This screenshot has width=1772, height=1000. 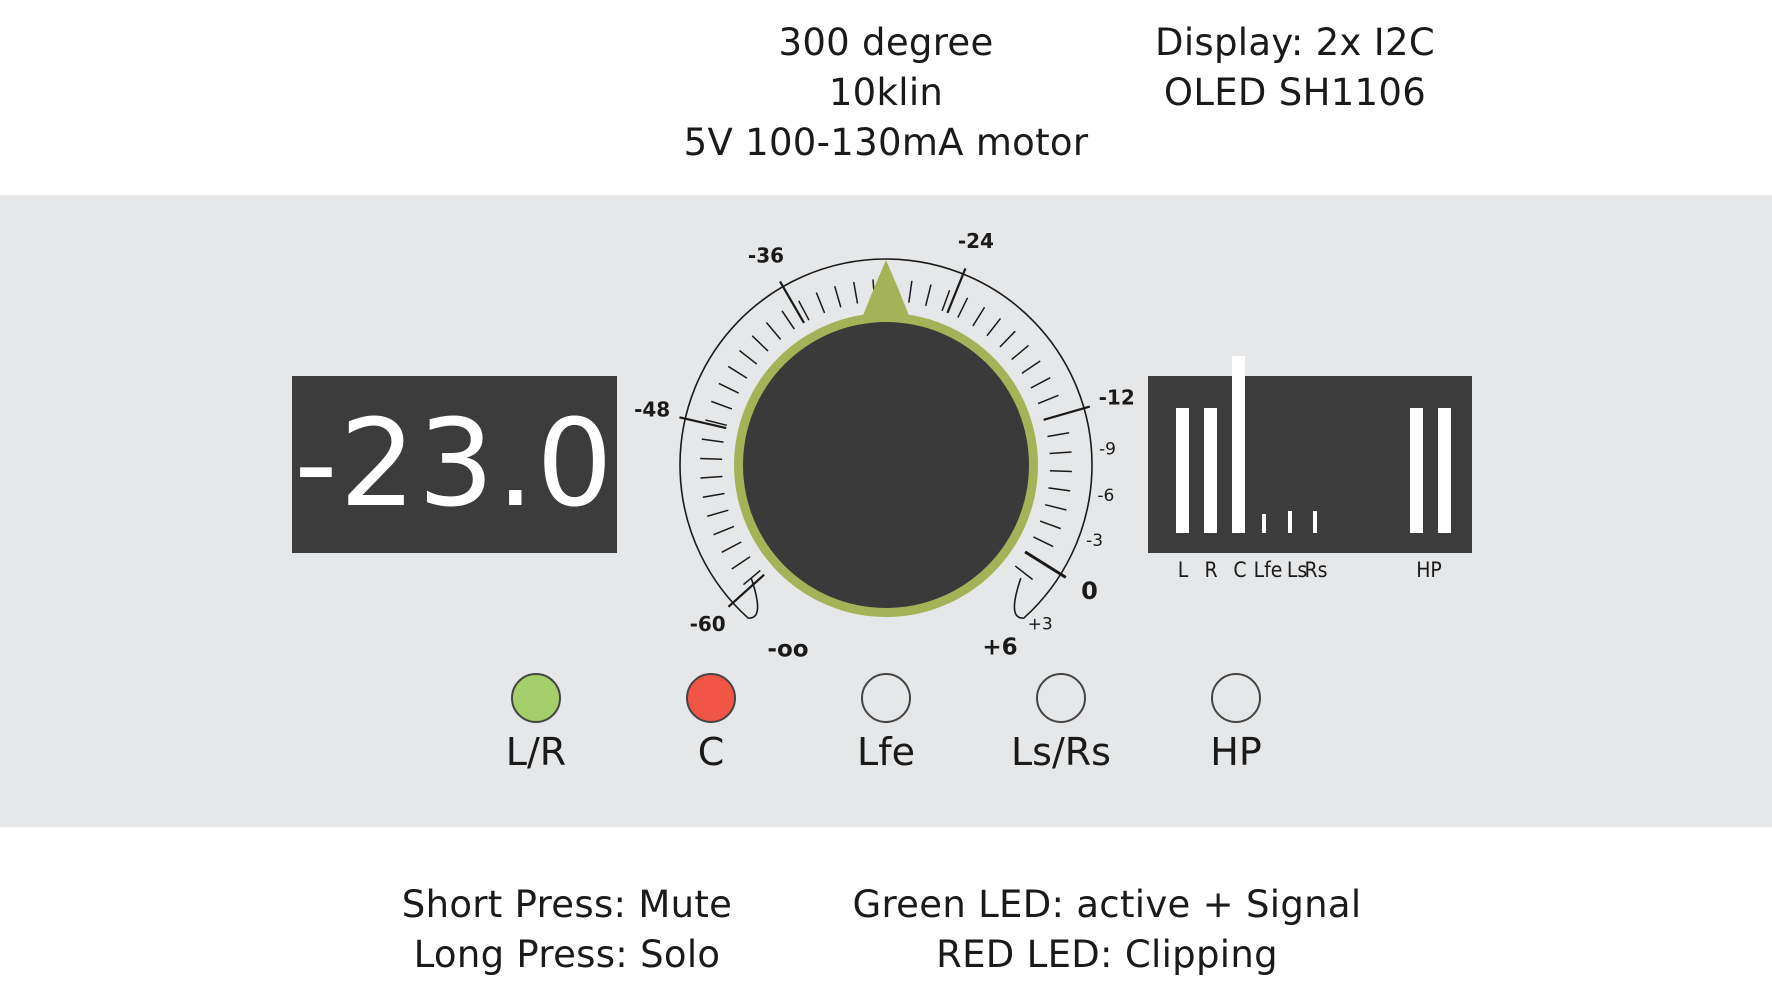 What do you see at coordinates (1183, 570) in the screenshot?
I see `meter-channel-label: L` at bounding box center [1183, 570].